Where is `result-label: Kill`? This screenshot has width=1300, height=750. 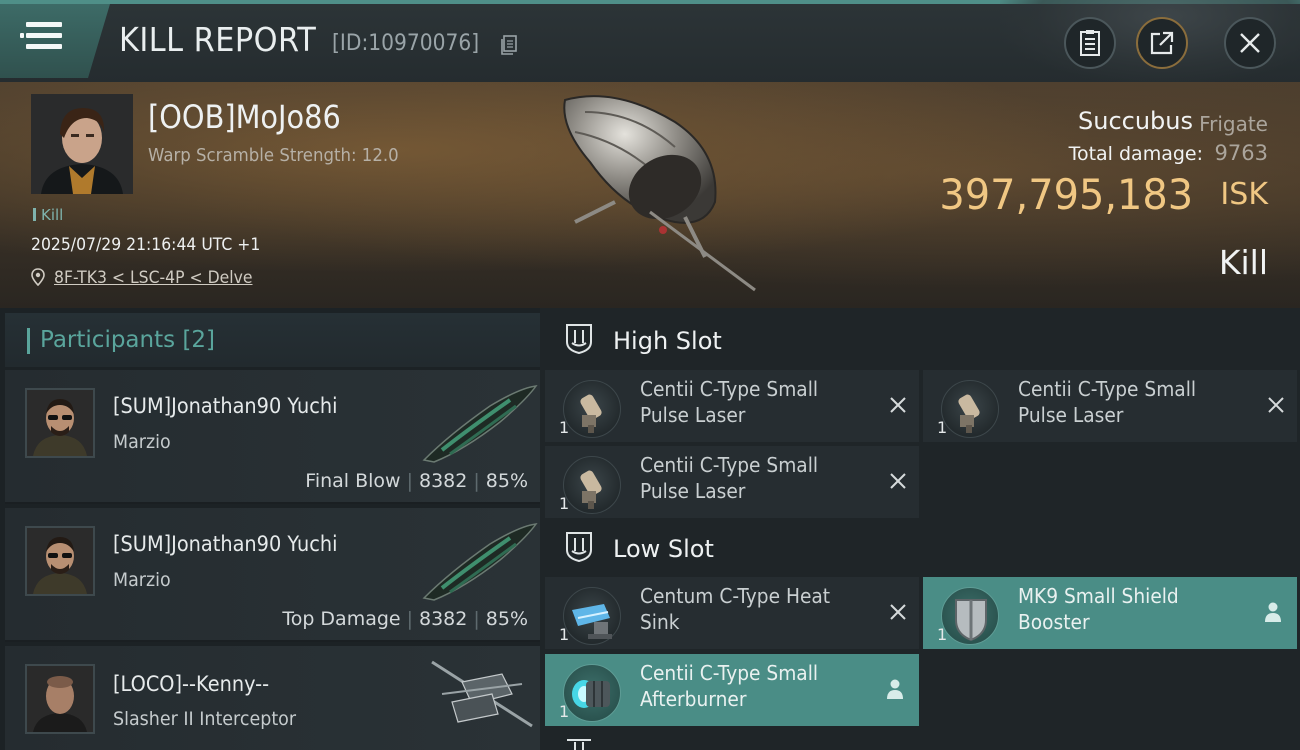 result-label: Kill is located at coordinates (1243, 262).